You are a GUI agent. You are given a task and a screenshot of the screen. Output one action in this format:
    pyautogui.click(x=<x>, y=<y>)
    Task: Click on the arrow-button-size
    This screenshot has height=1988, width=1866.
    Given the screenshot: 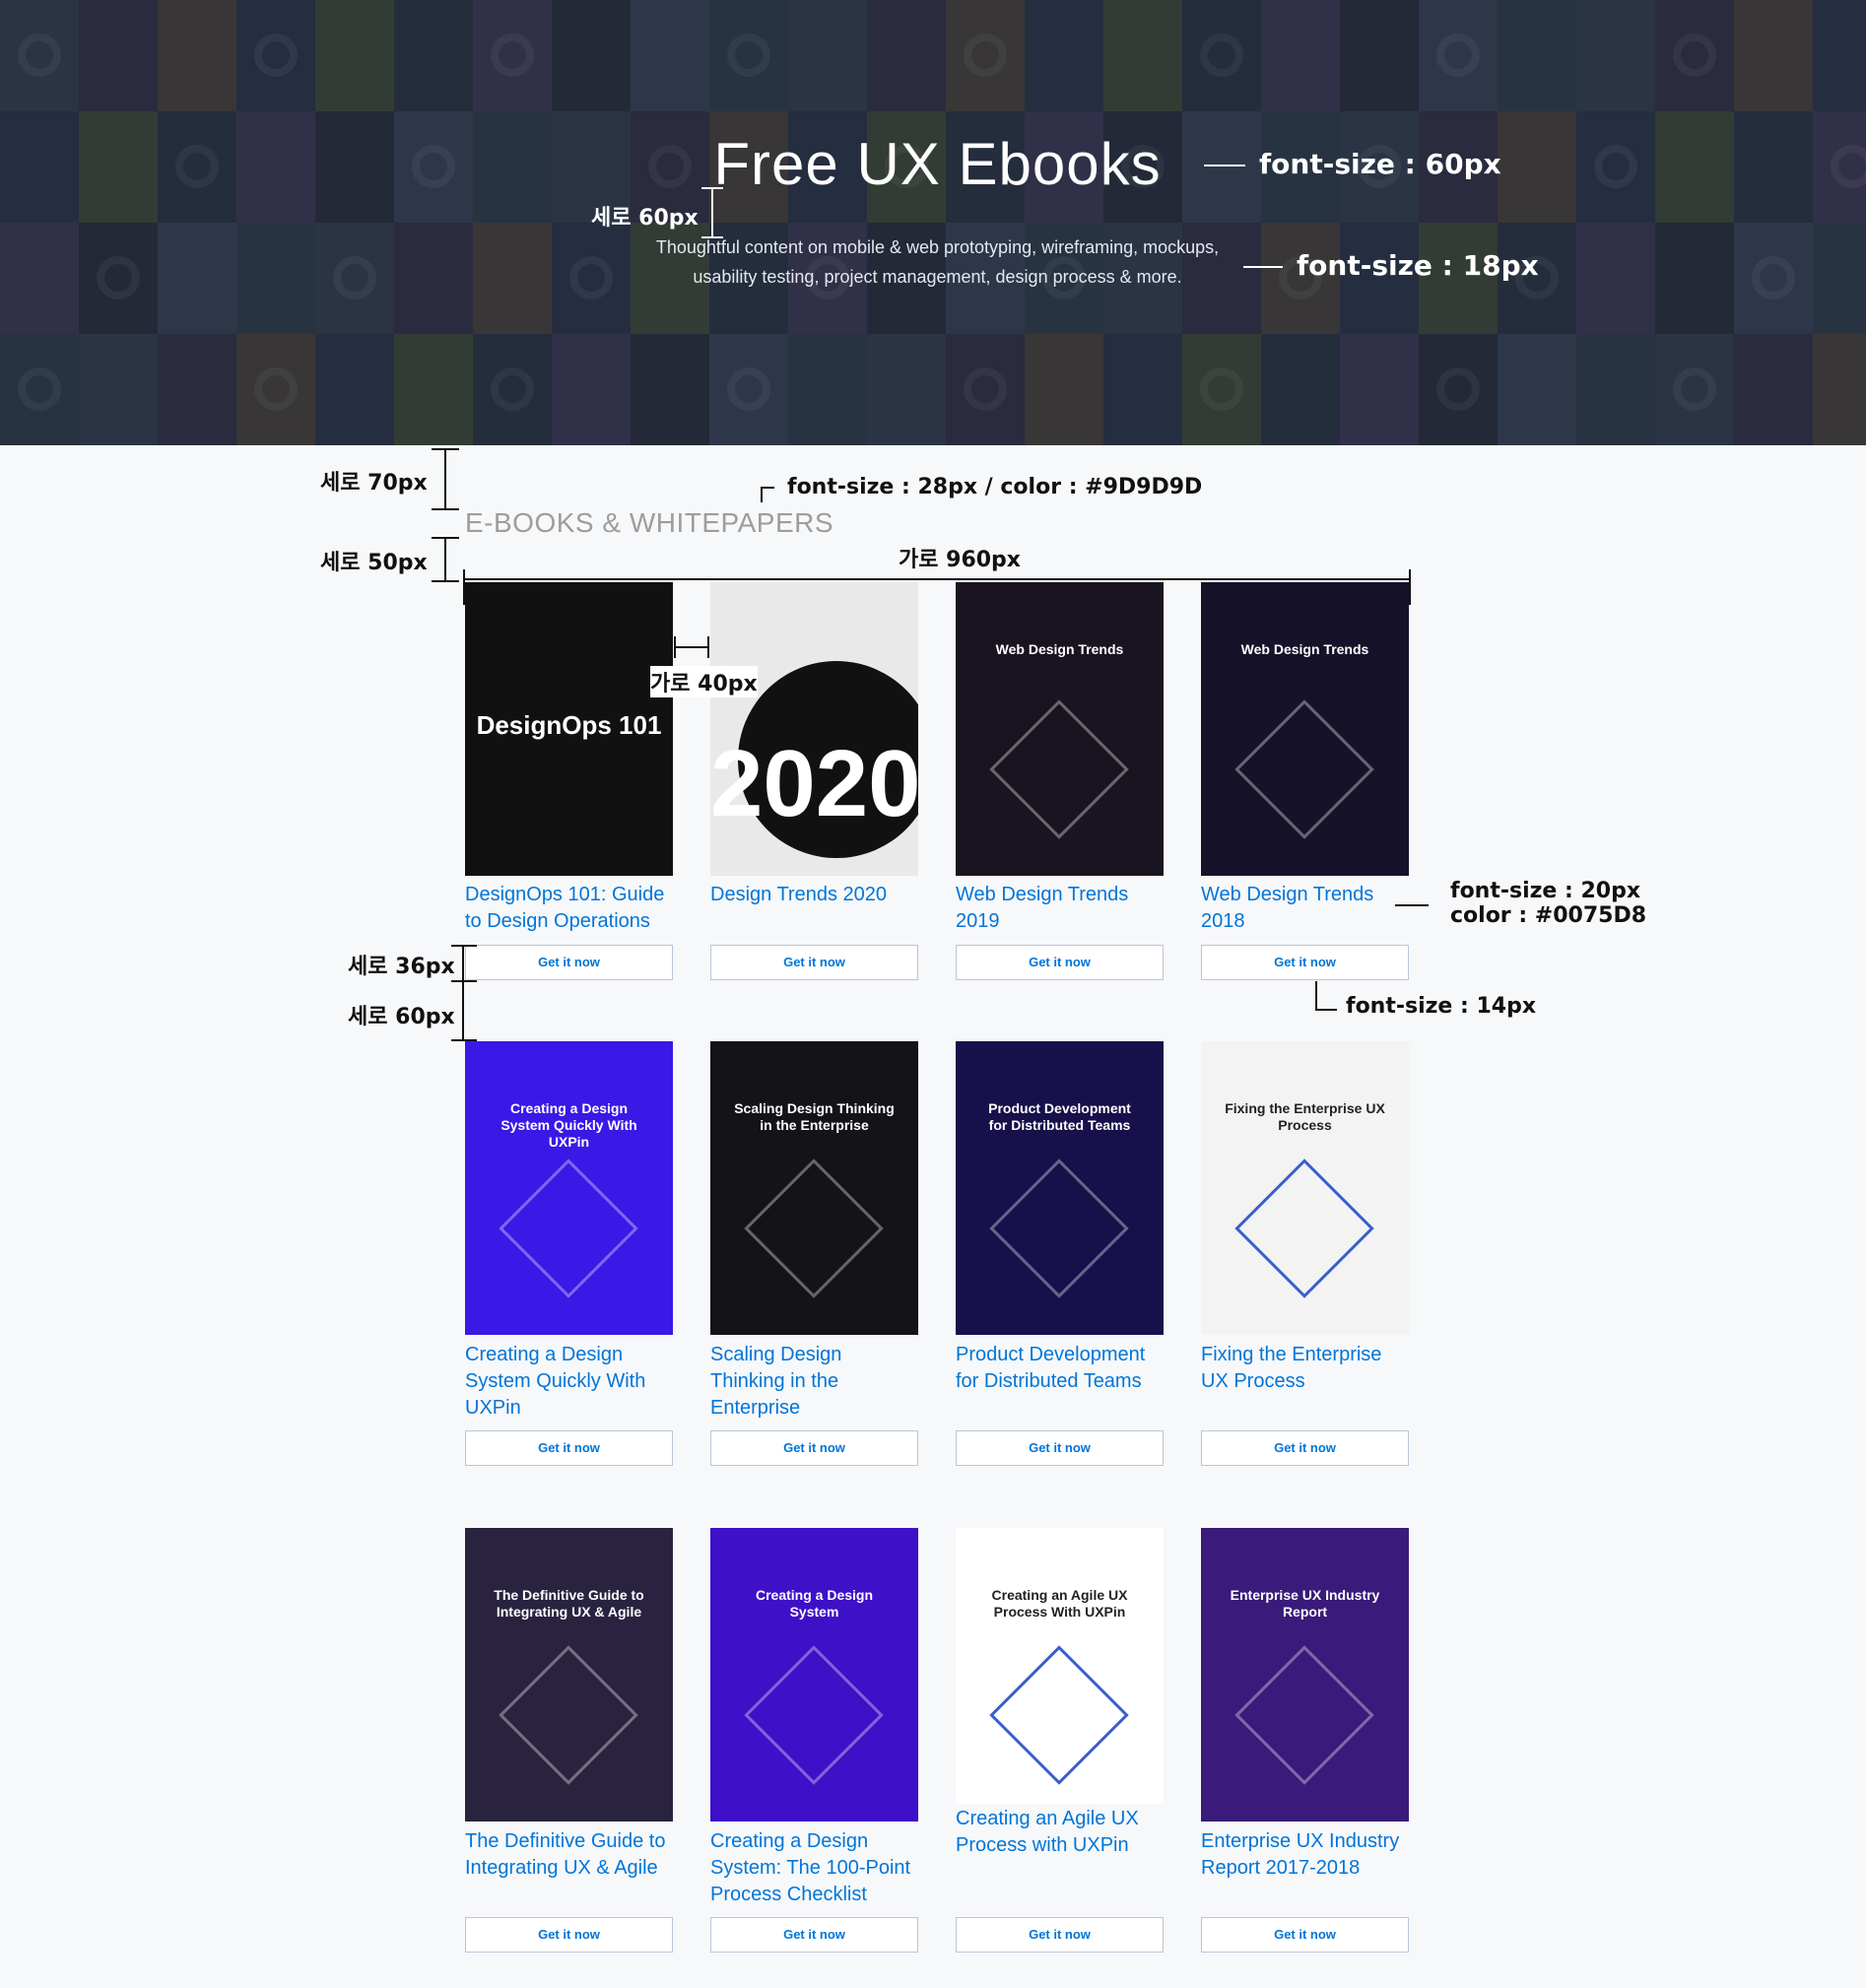 What is the action you would take?
    pyautogui.click(x=1316, y=996)
    